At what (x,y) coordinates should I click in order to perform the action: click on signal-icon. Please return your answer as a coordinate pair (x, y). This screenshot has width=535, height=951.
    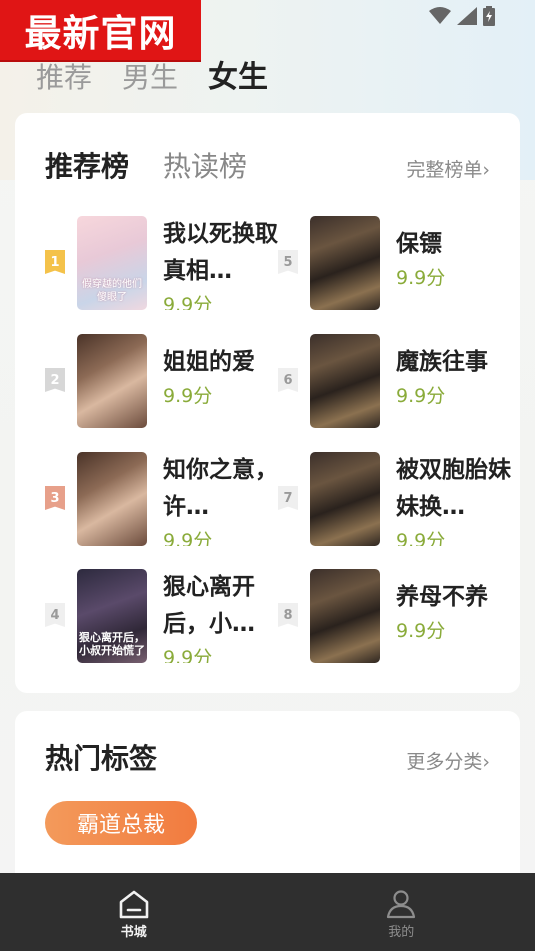
    Looking at the image, I should click on (467, 16).